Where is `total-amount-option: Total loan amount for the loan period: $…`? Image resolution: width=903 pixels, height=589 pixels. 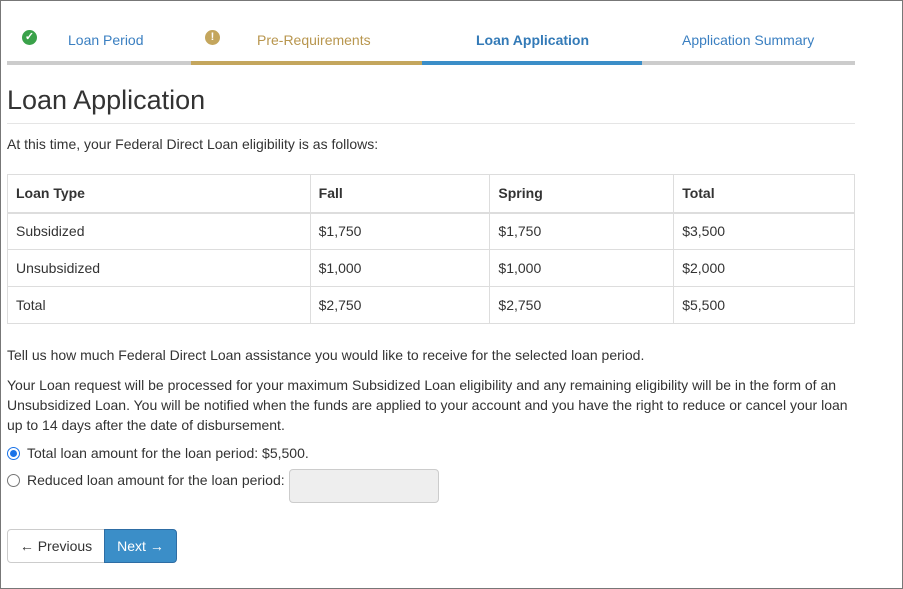 total-amount-option: Total loan amount for the loan period: $… is located at coordinates (158, 453).